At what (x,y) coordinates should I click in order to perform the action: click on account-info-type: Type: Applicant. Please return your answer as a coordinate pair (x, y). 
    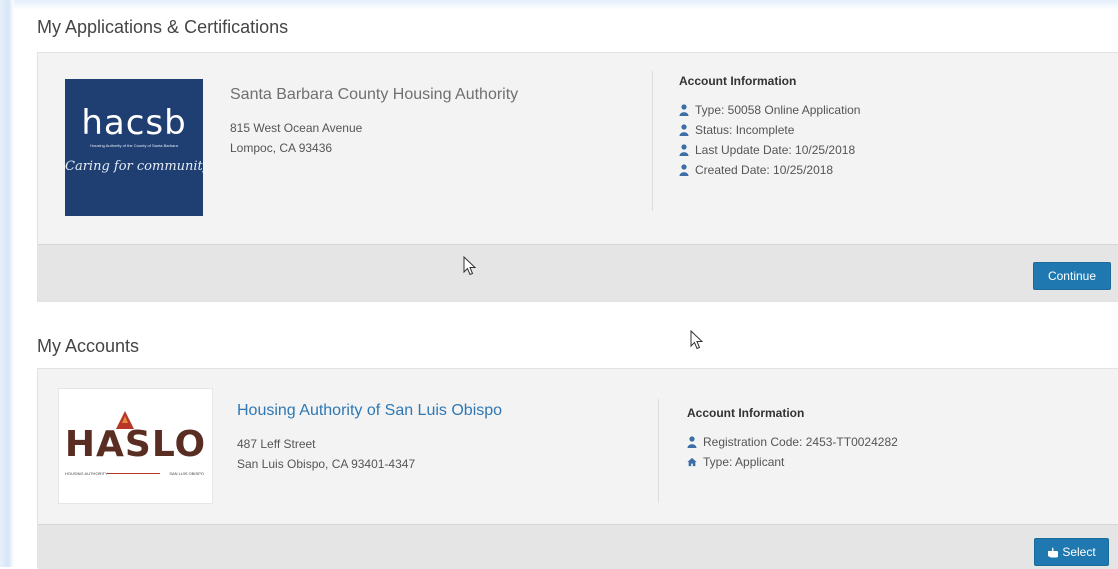
    Looking at the image, I should click on (735, 462).